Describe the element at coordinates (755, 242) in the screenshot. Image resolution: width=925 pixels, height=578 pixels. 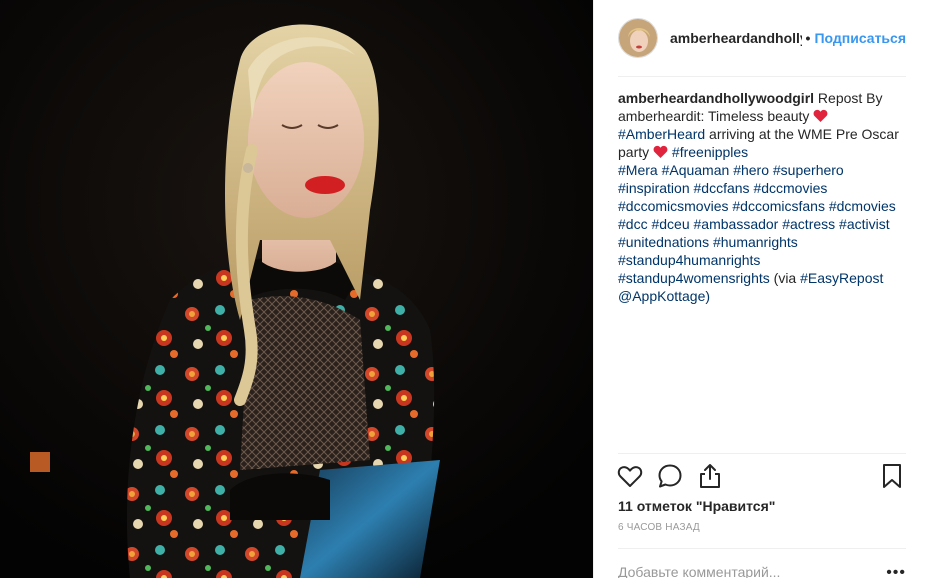
I see `hashtag: #humanrights` at that location.